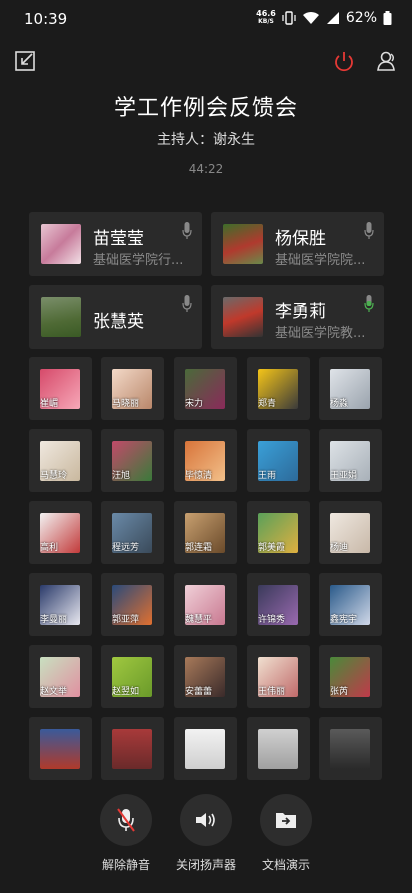 The height and width of the screenshot is (893, 412). I want to click on participant-name: 程远芳, so click(126, 548).